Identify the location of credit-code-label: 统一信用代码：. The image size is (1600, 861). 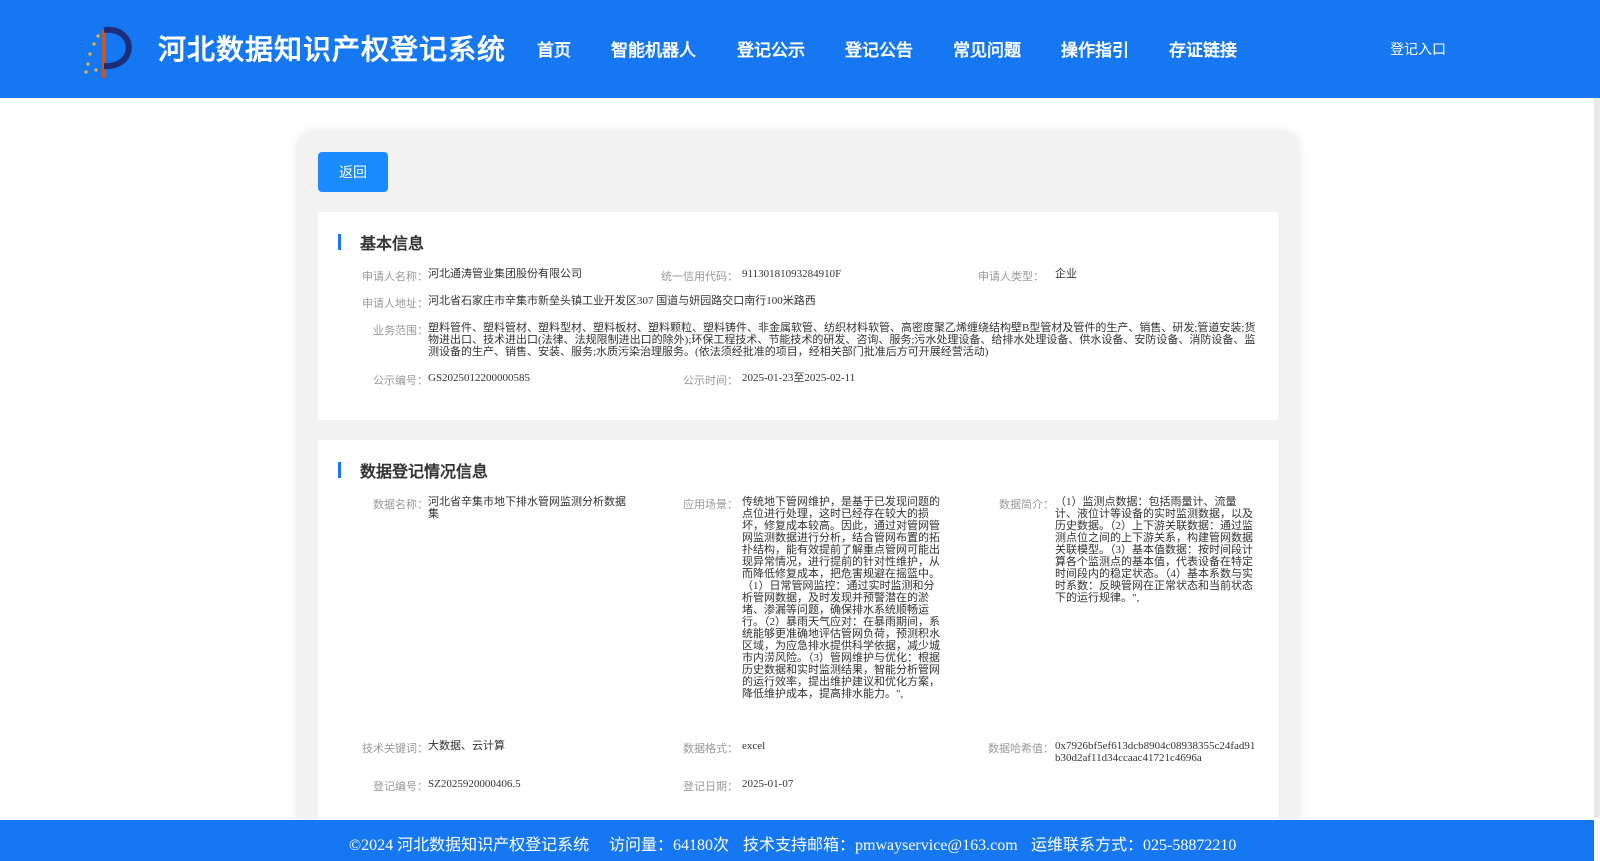
(699, 276).